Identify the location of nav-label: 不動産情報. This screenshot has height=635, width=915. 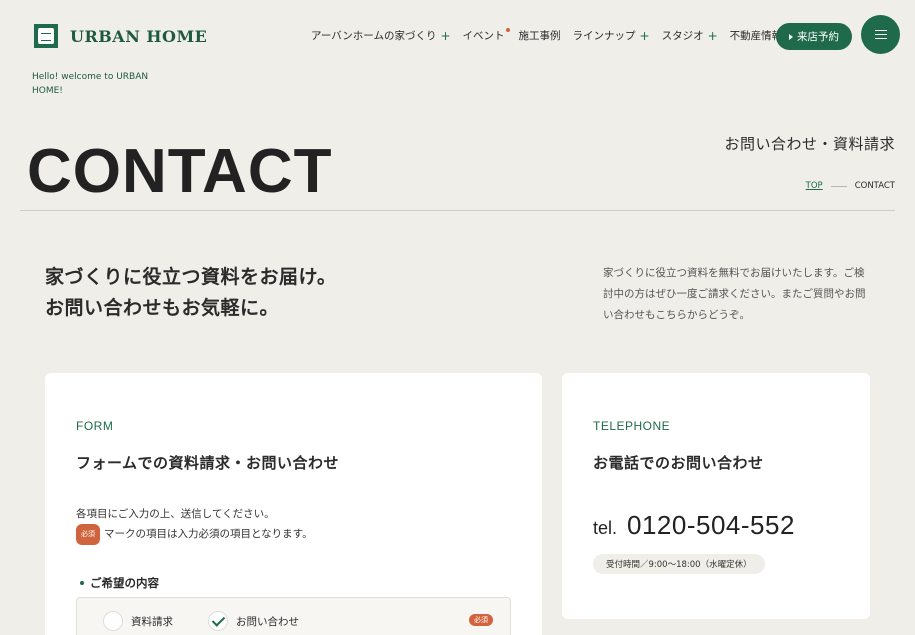
(756, 36).